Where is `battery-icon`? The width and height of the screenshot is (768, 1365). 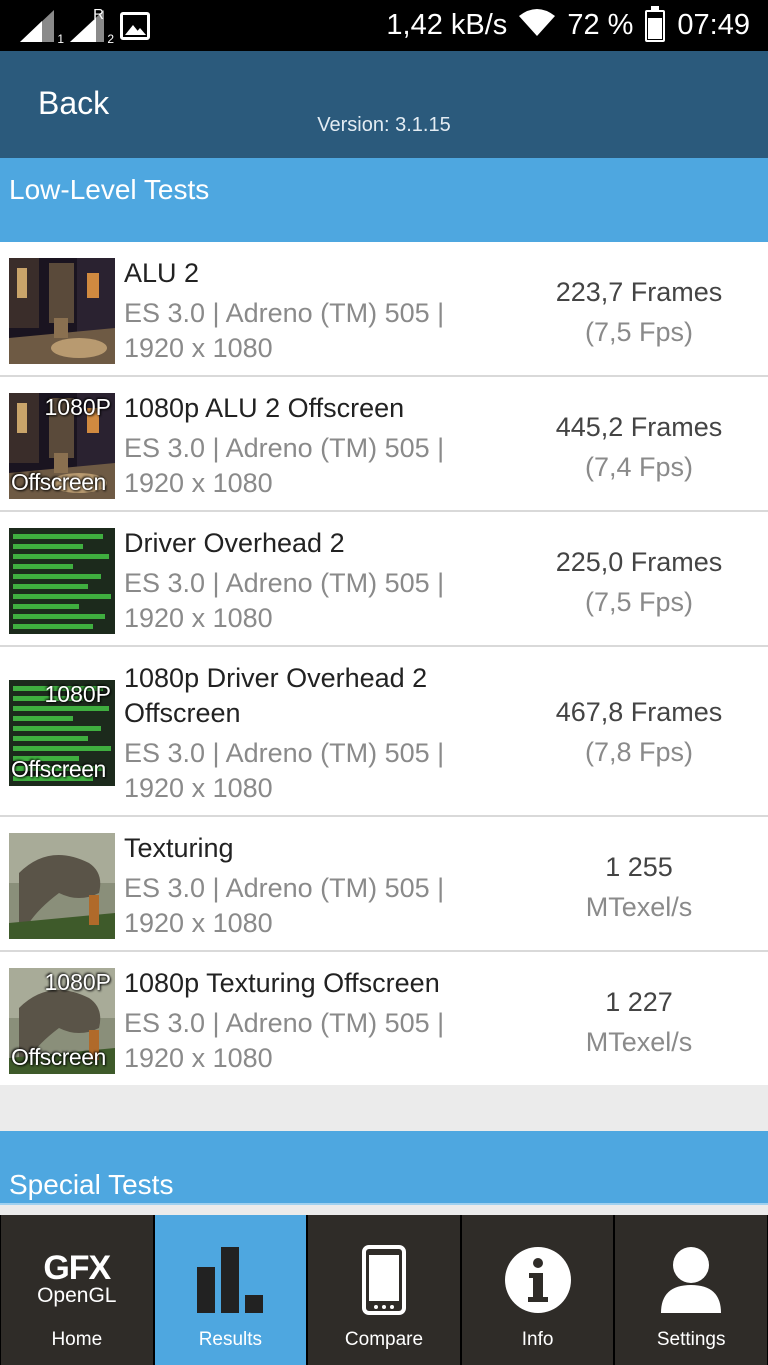 battery-icon is located at coordinates (655, 23).